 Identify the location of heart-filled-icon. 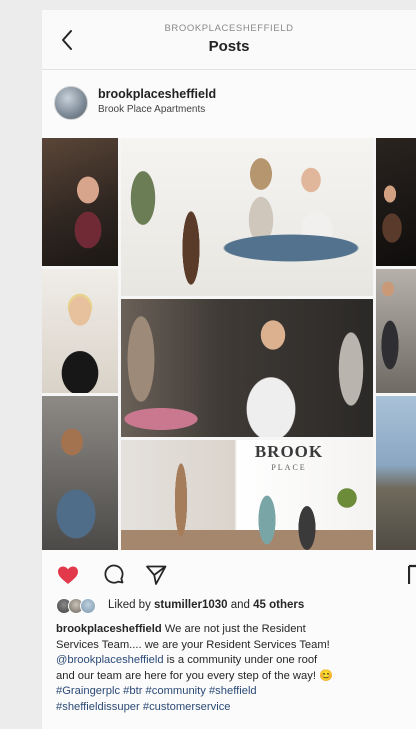
(68, 575).